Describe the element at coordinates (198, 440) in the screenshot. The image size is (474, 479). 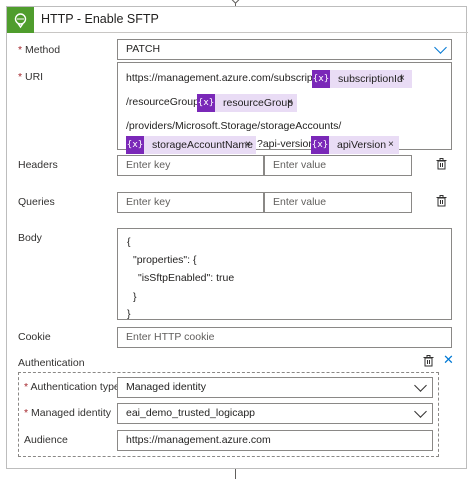
I see `audience-value: https://management.azure.com` at that location.